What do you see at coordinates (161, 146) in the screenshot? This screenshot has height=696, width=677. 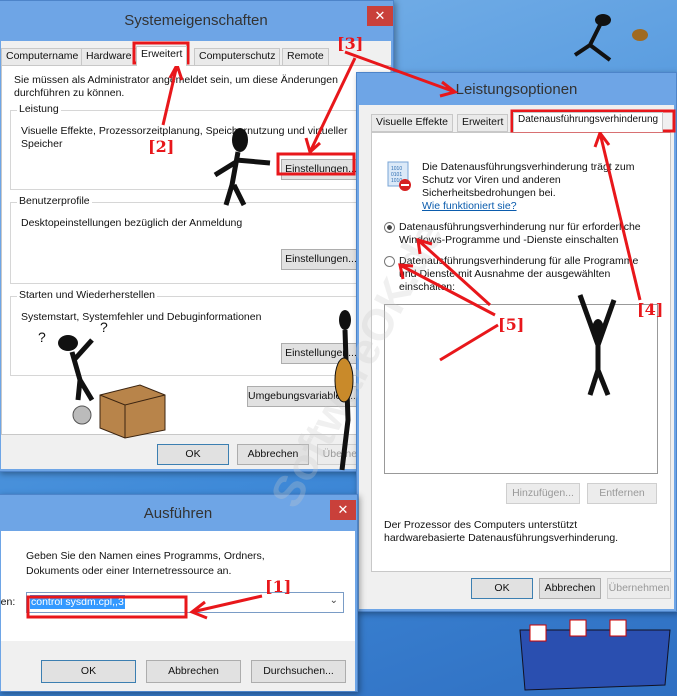 I see `annotation-label-2: [2]` at bounding box center [161, 146].